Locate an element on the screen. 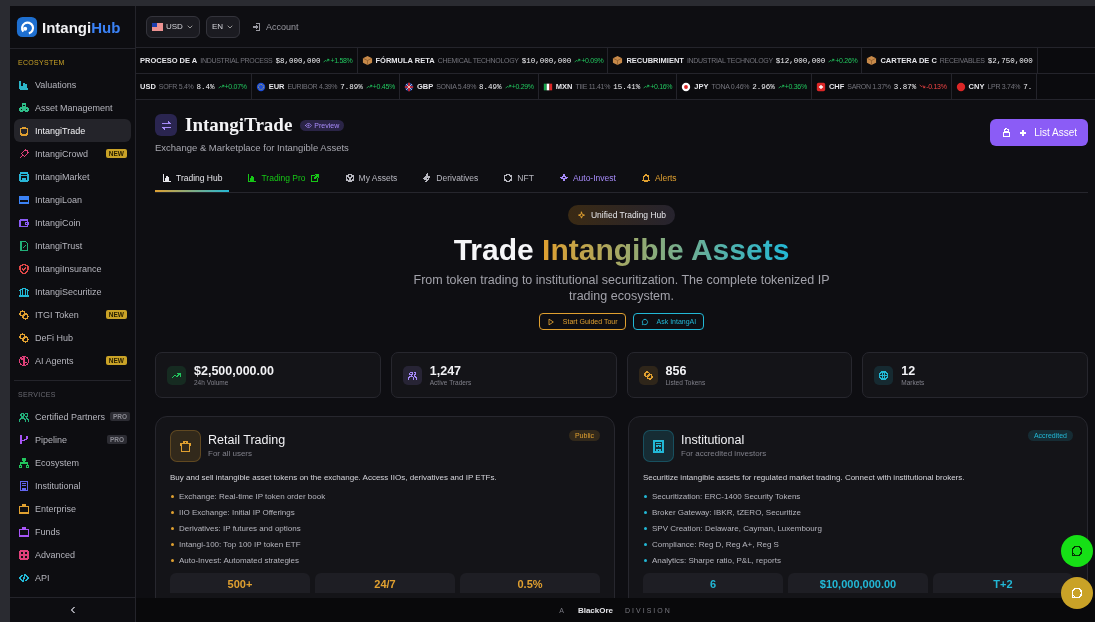 The image size is (1095, 622). nav-tab: Trading Hub is located at coordinates (192, 179).